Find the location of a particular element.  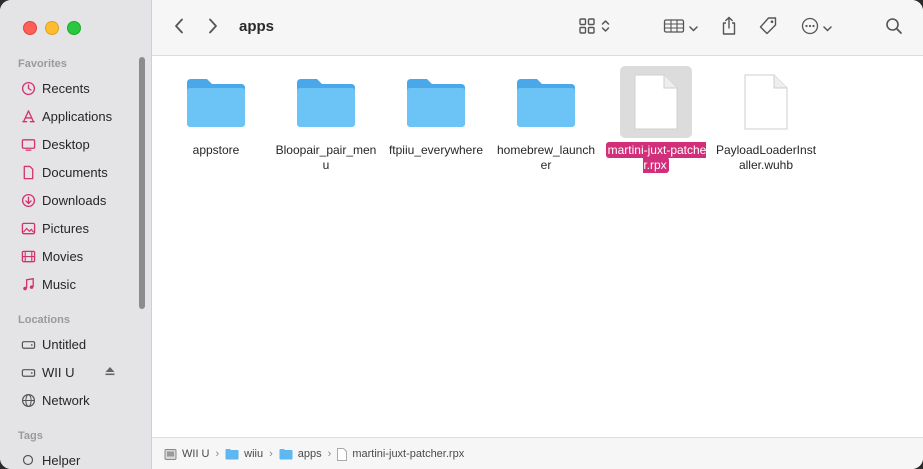

favorites-header: Favorites is located at coordinates (42, 64).